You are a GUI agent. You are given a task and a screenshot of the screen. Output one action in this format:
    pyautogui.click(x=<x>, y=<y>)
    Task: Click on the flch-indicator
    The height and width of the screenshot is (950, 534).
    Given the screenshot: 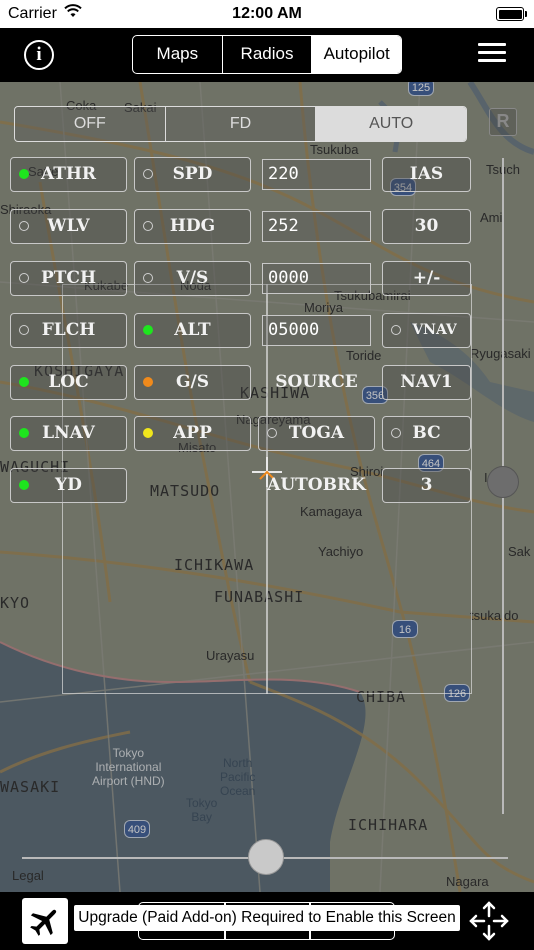 What is the action you would take?
    pyautogui.click(x=24, y=330)
    